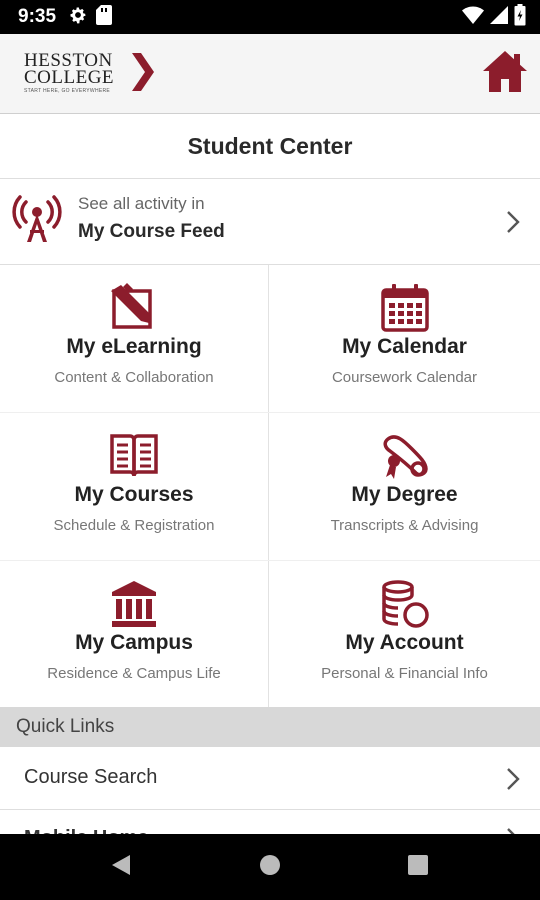  Describe the element at coordinates (134, 604) in the screenshot. I see `building-icon` at that location.